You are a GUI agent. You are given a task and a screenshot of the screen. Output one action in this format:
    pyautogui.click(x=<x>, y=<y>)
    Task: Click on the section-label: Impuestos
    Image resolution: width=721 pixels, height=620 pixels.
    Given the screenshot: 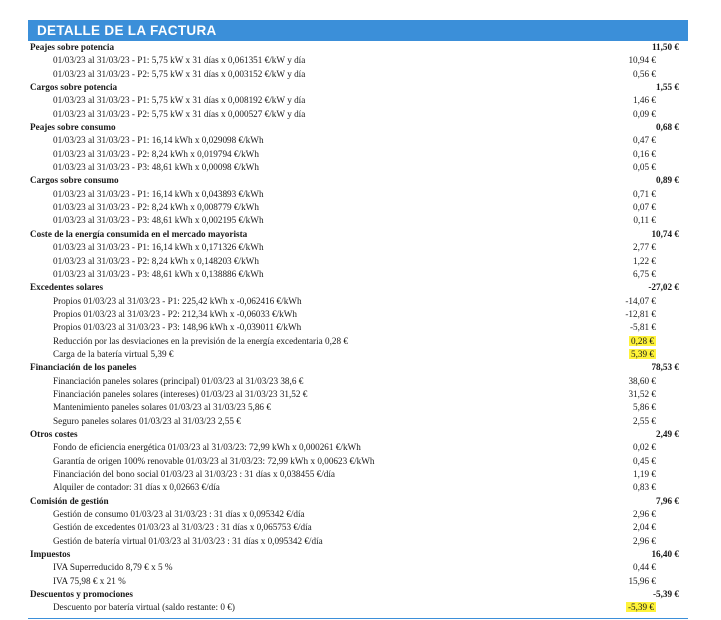 What is the action you would take?
    pyautogui.click(x=50, y=554)
    